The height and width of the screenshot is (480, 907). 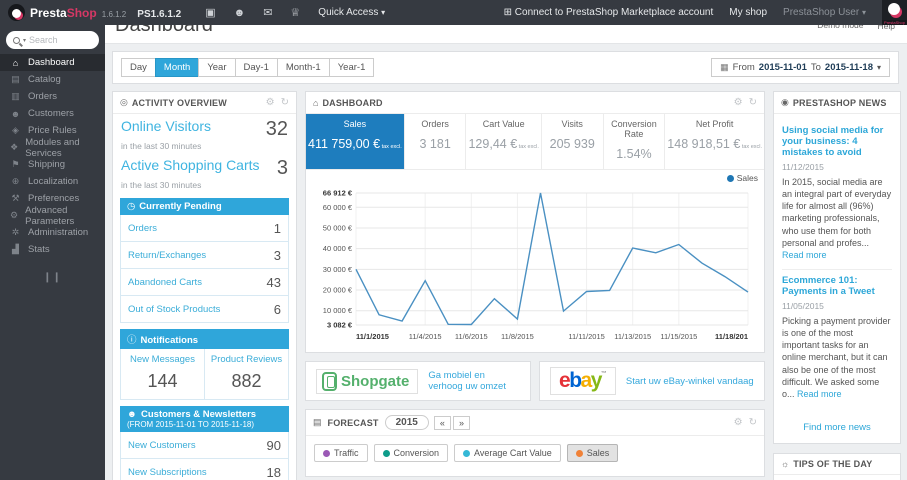 I want to click on forecast-prev-button: «, so click(x=442, y=422).